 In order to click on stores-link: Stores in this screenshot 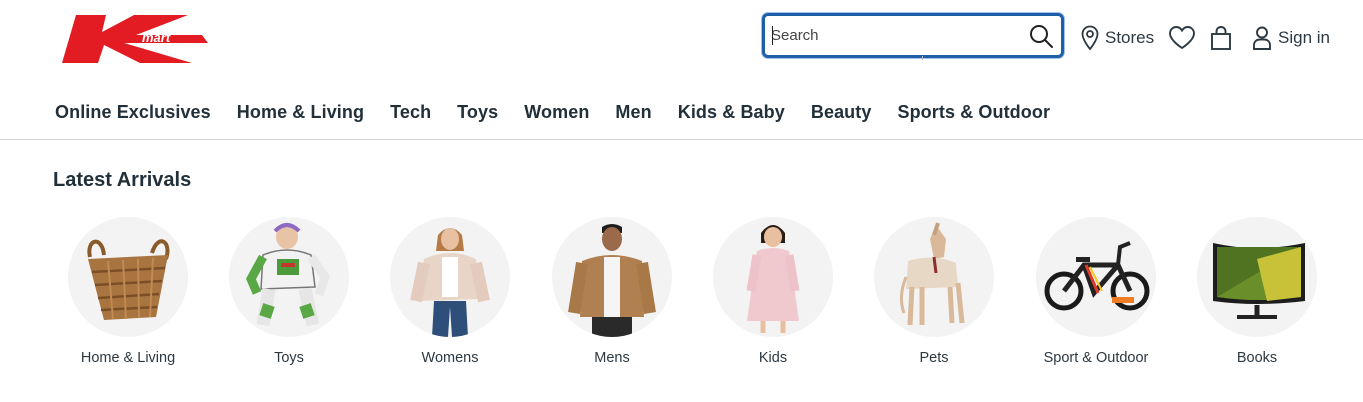, I will do `click(1117, 38)`.